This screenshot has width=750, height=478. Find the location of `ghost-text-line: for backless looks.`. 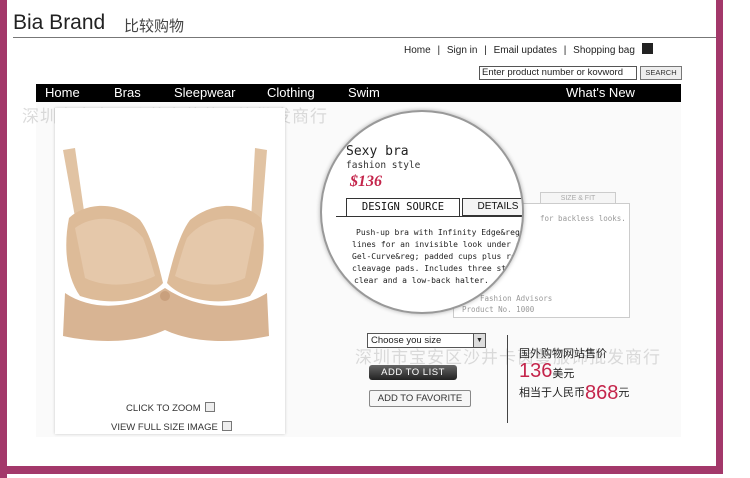

ghost-text-line: for backless looks. is located at coordinates (583, 218).